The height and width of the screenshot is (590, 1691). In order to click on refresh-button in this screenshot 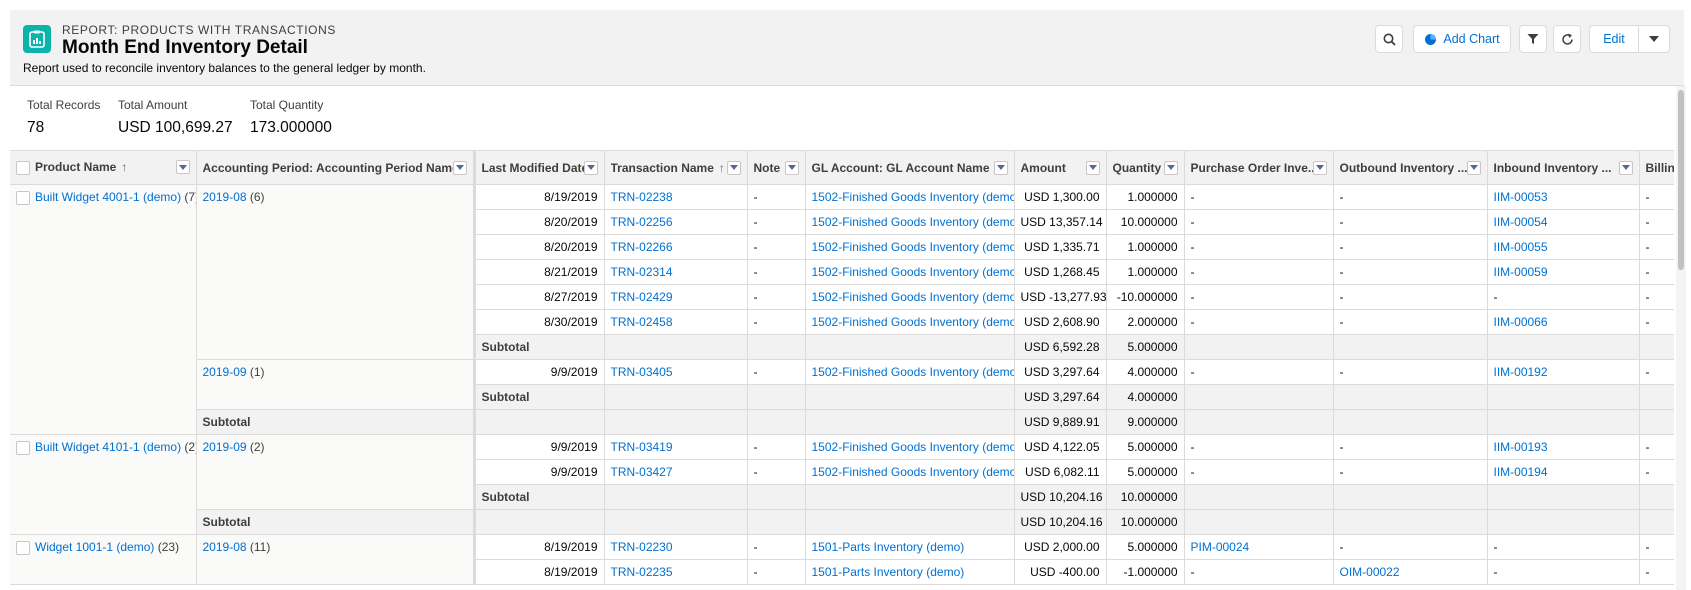, I will do `click(1567, 39)`.